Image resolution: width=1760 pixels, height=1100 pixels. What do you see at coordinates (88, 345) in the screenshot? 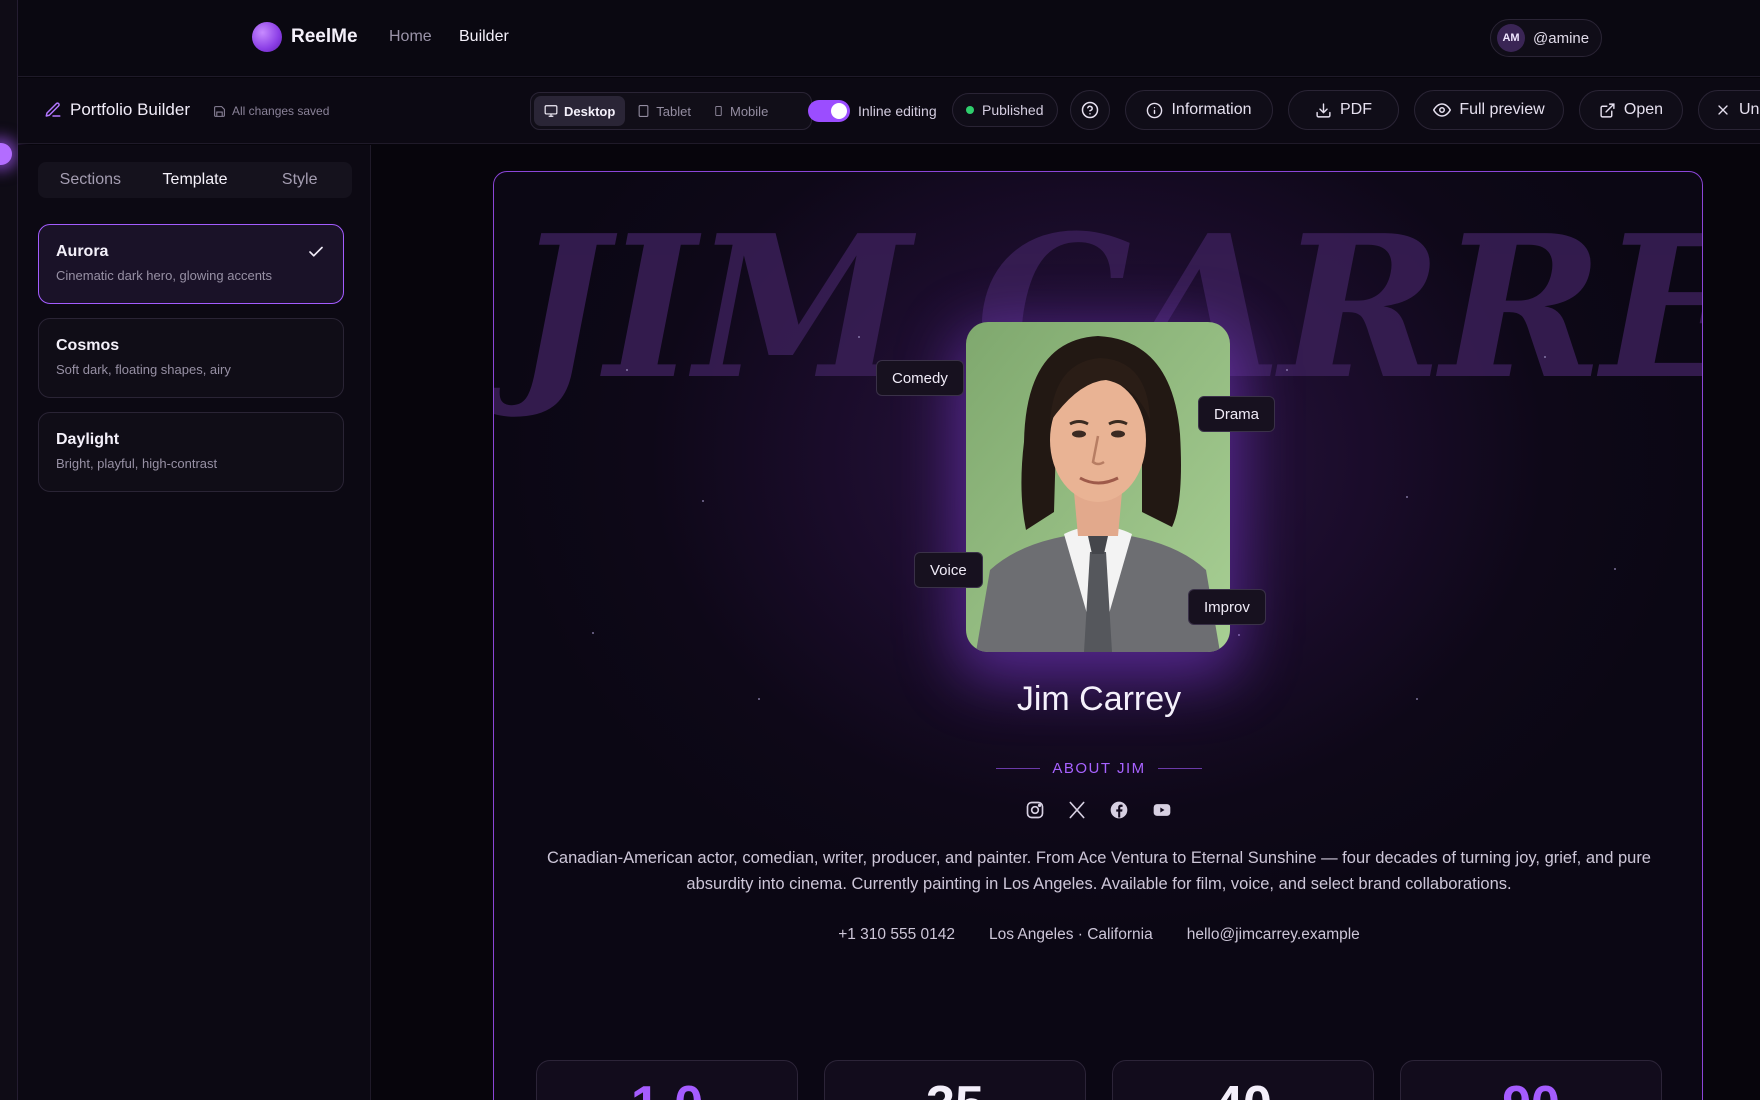
I see `template-name: Cosmos` at bounding box center [88, 345].